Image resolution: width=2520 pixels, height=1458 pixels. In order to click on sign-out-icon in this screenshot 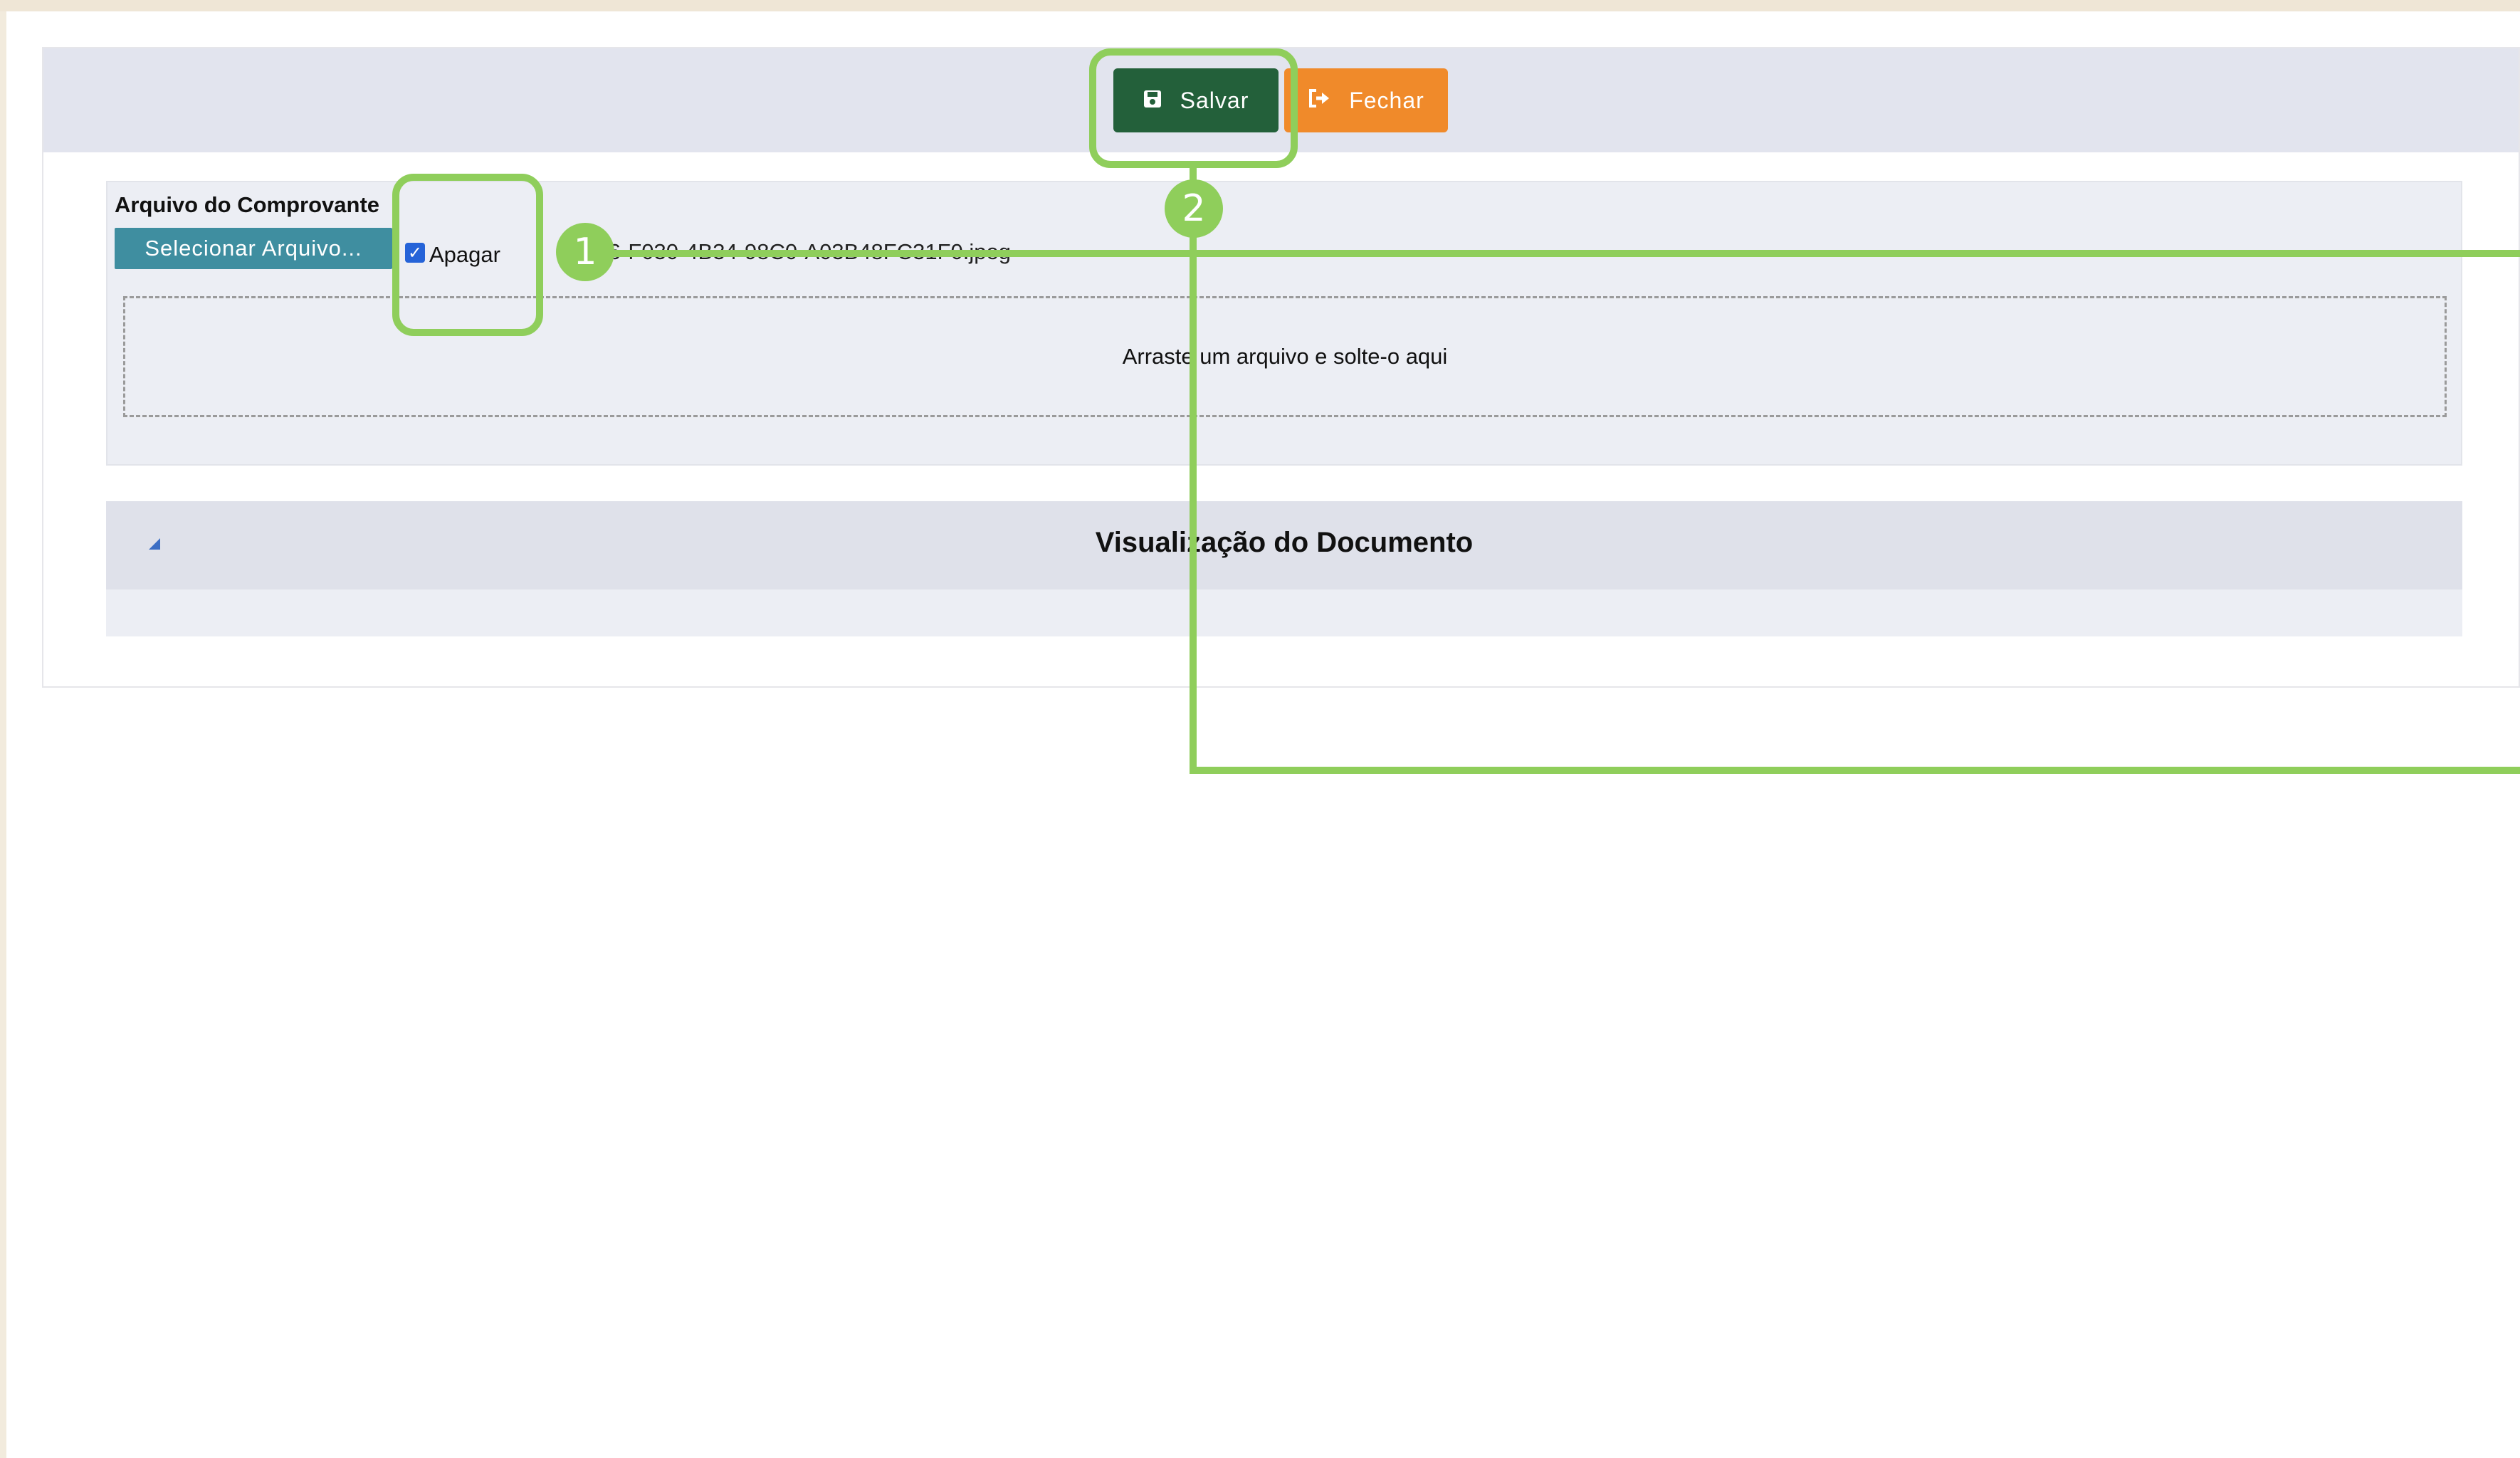, I will do `click(1319, 101)`.